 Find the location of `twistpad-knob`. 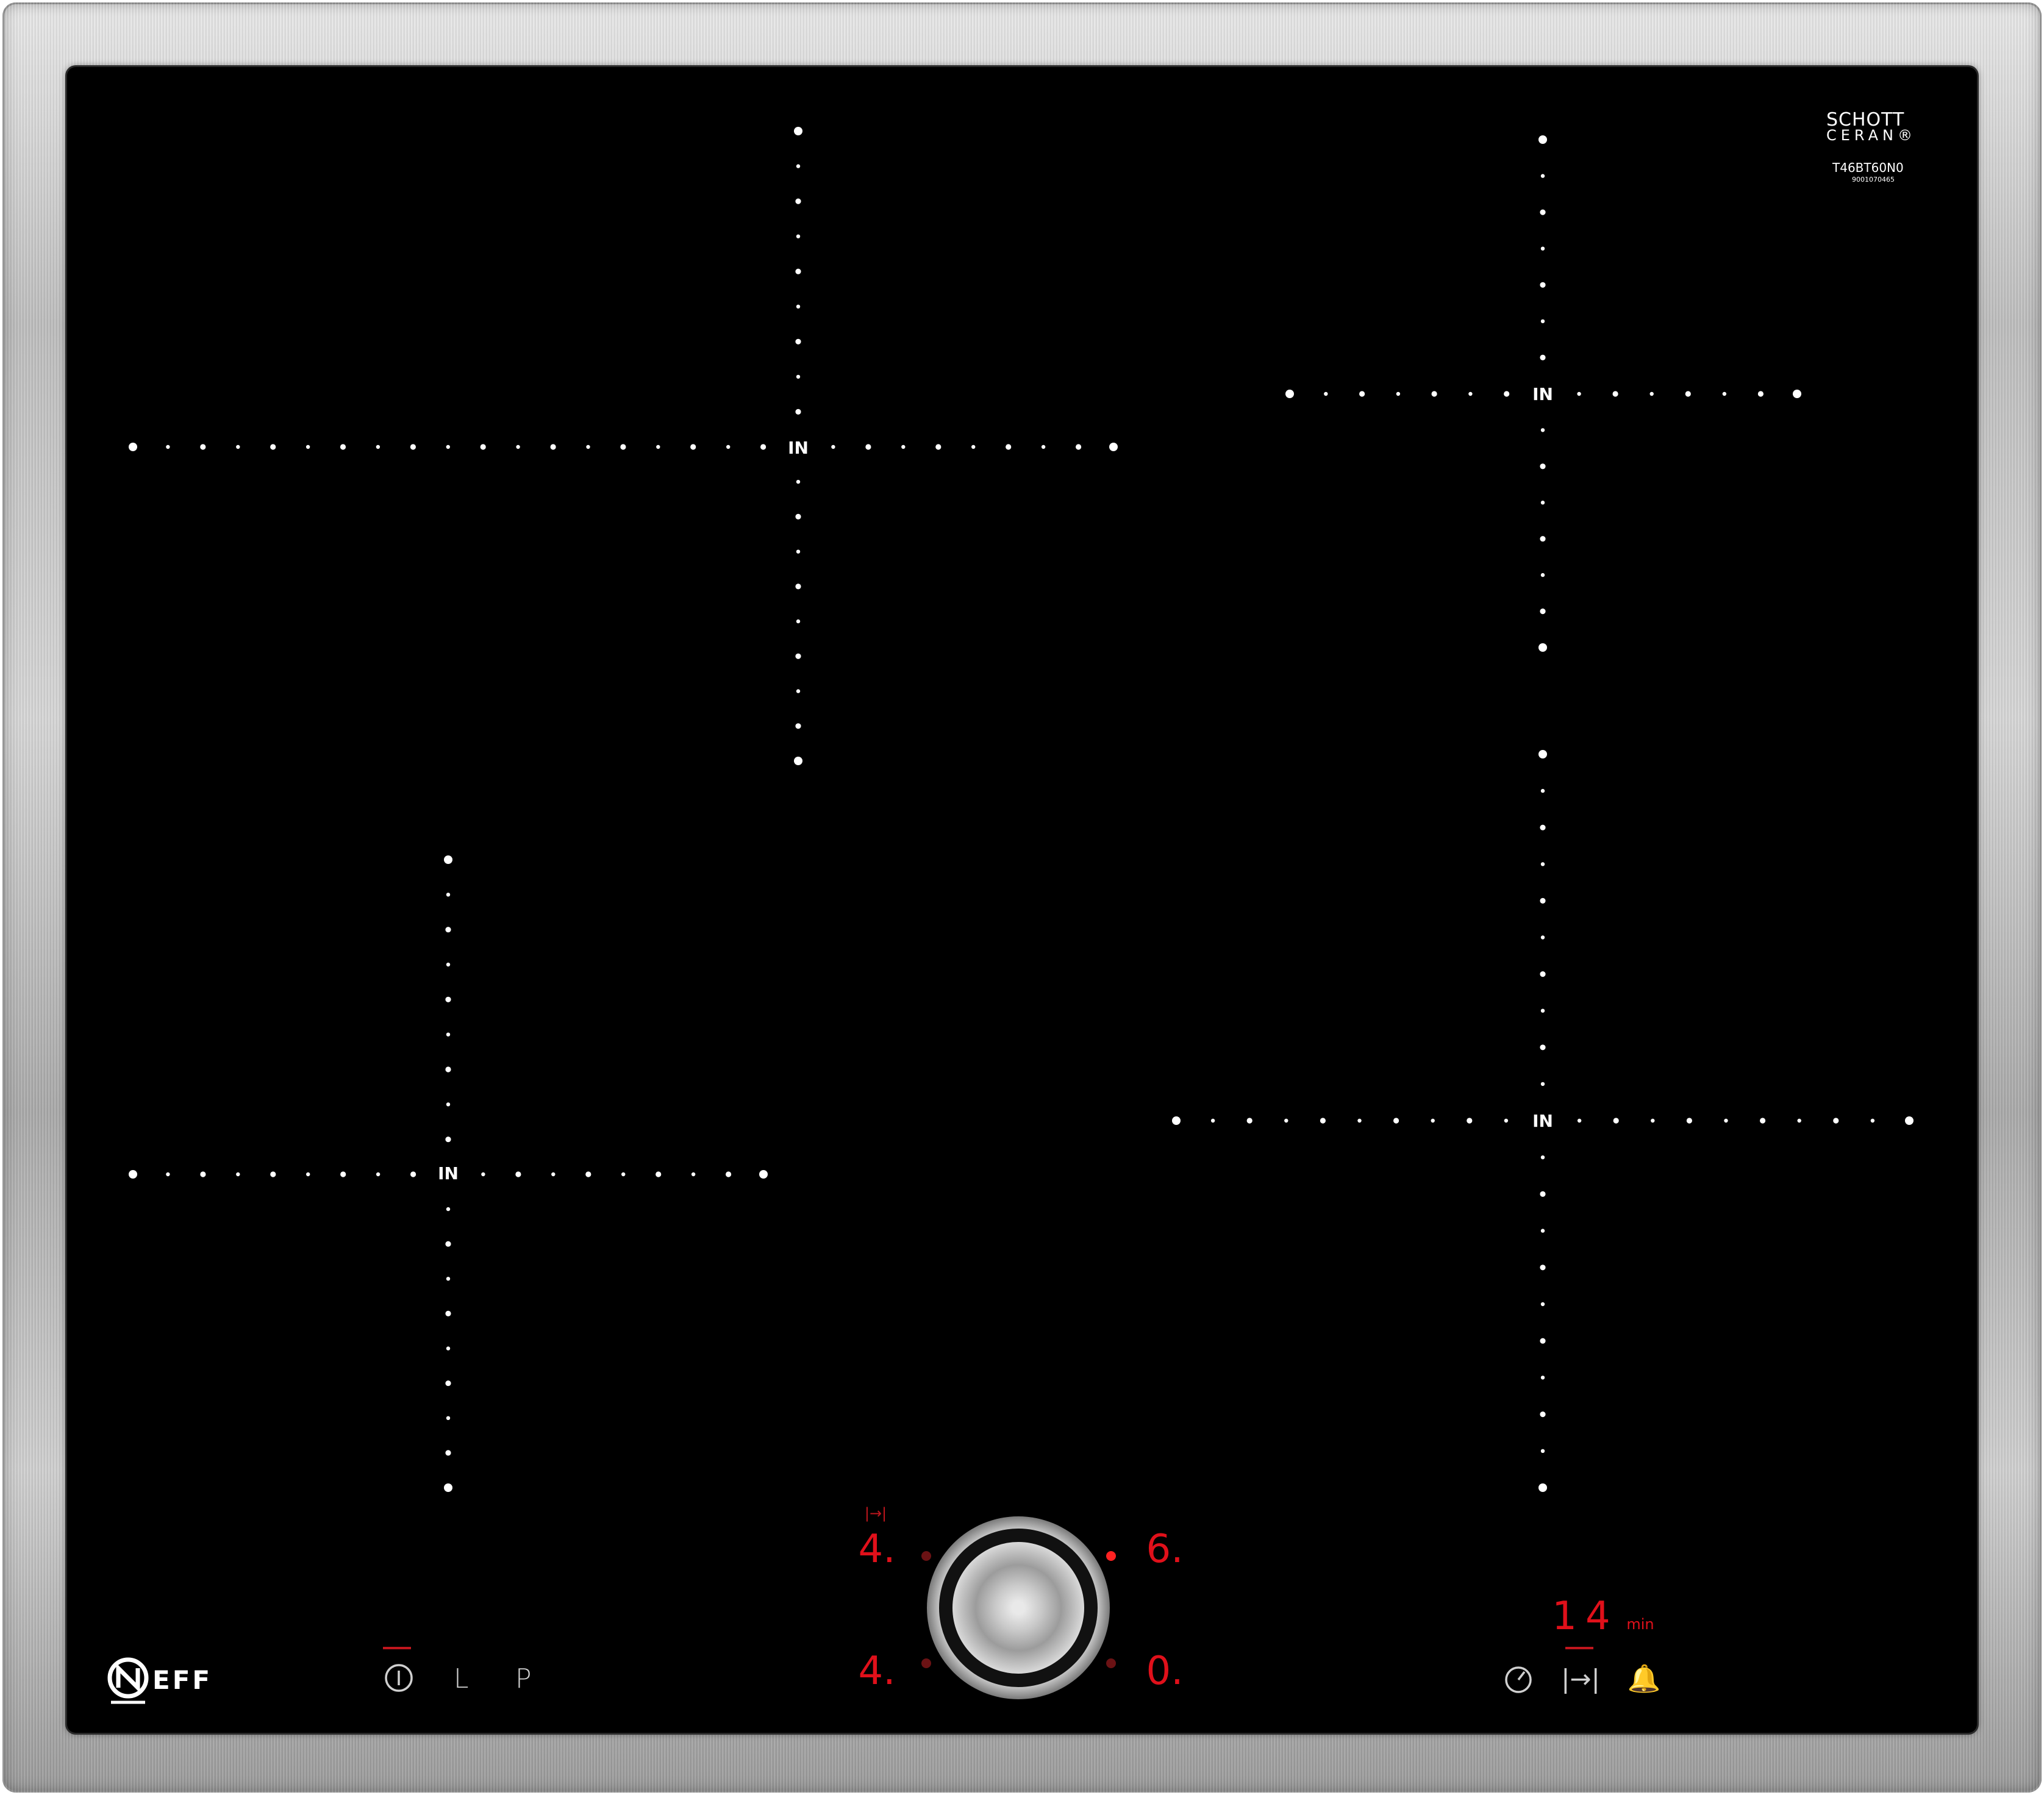

twistpad-knob is located at coordinates (1018, 1607).